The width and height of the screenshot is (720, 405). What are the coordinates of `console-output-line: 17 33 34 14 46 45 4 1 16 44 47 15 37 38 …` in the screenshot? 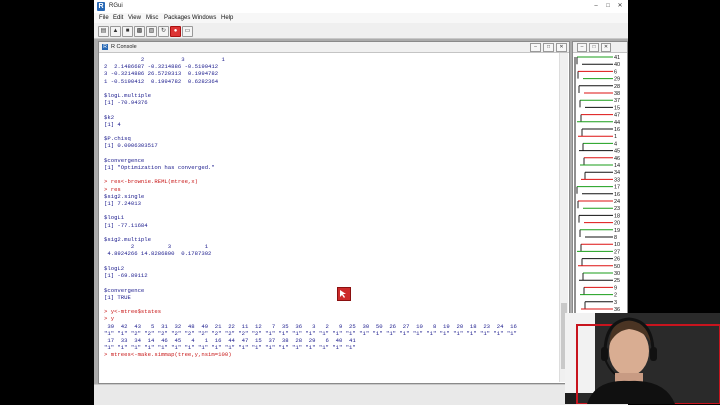 It's located at (230, 340).